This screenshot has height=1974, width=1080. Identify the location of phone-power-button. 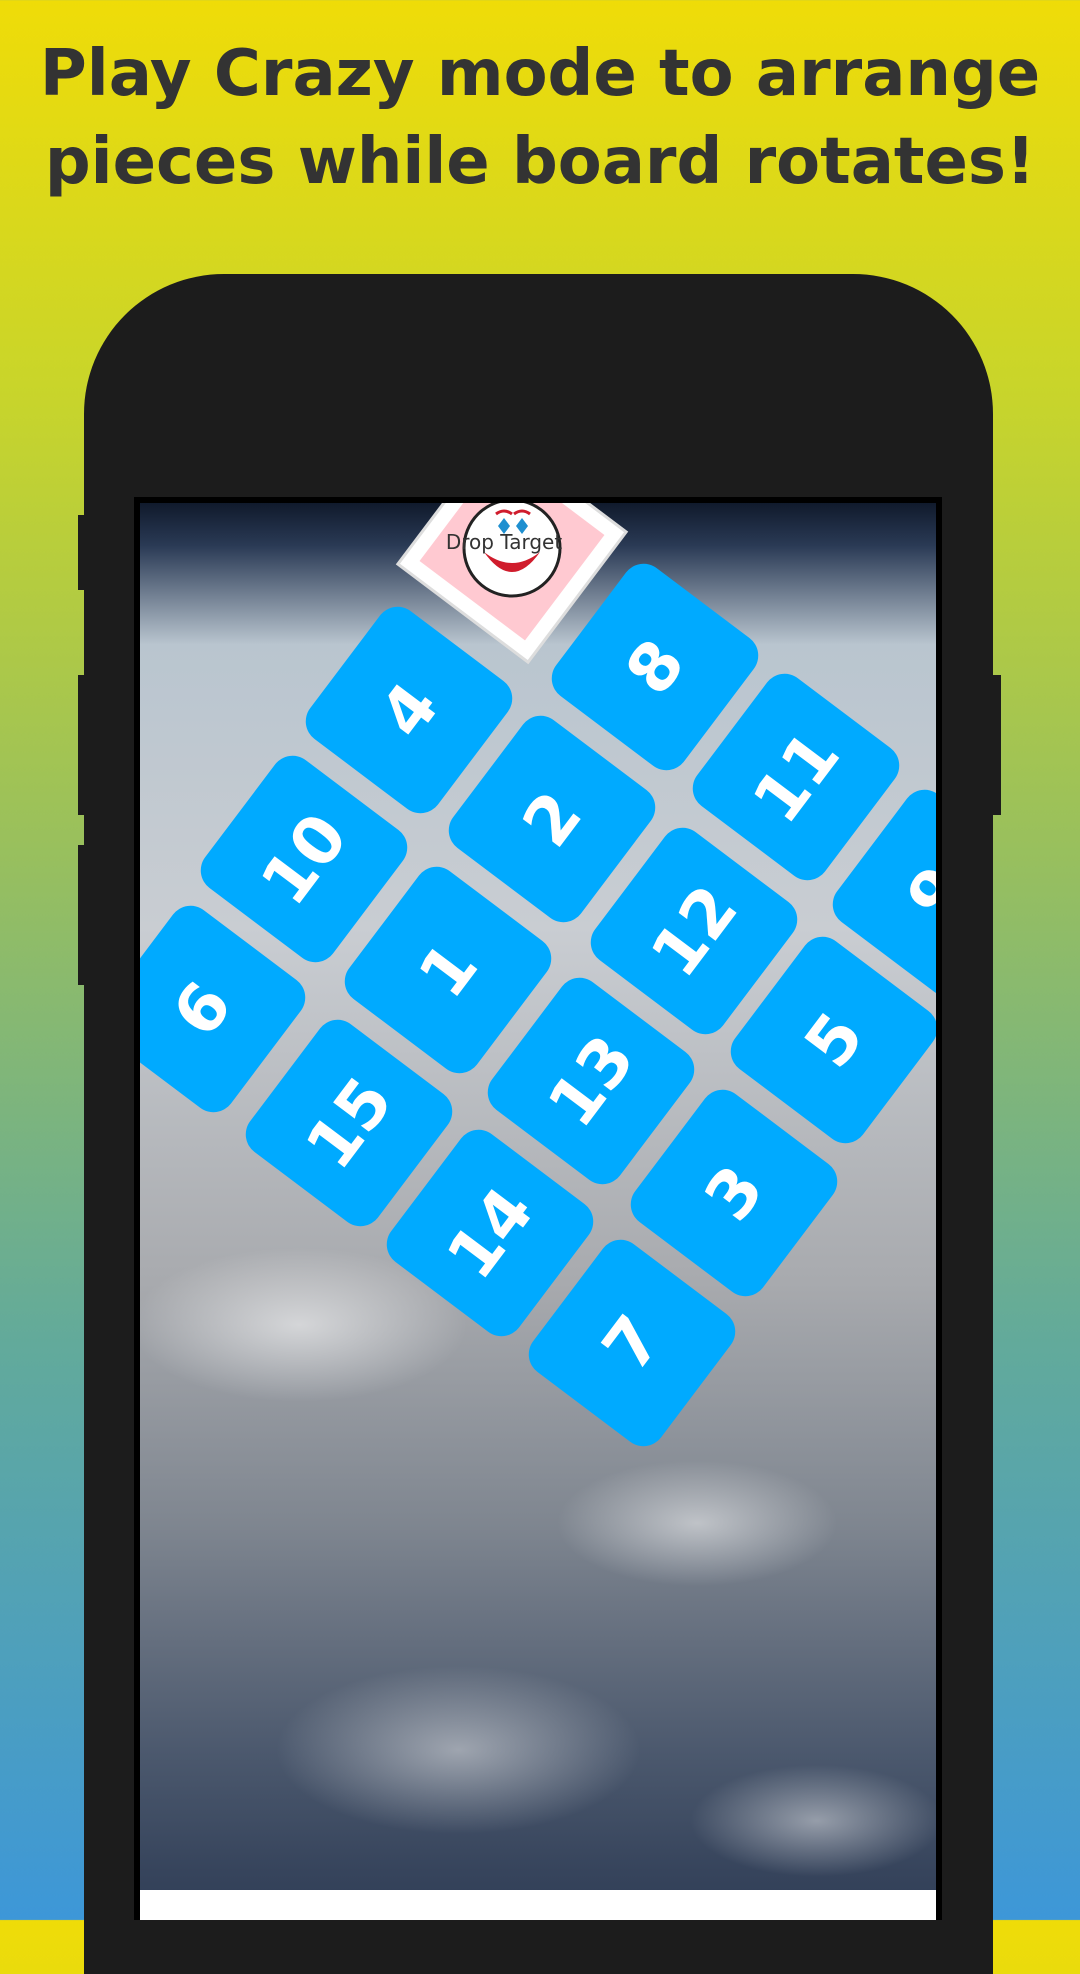
(996, 745).